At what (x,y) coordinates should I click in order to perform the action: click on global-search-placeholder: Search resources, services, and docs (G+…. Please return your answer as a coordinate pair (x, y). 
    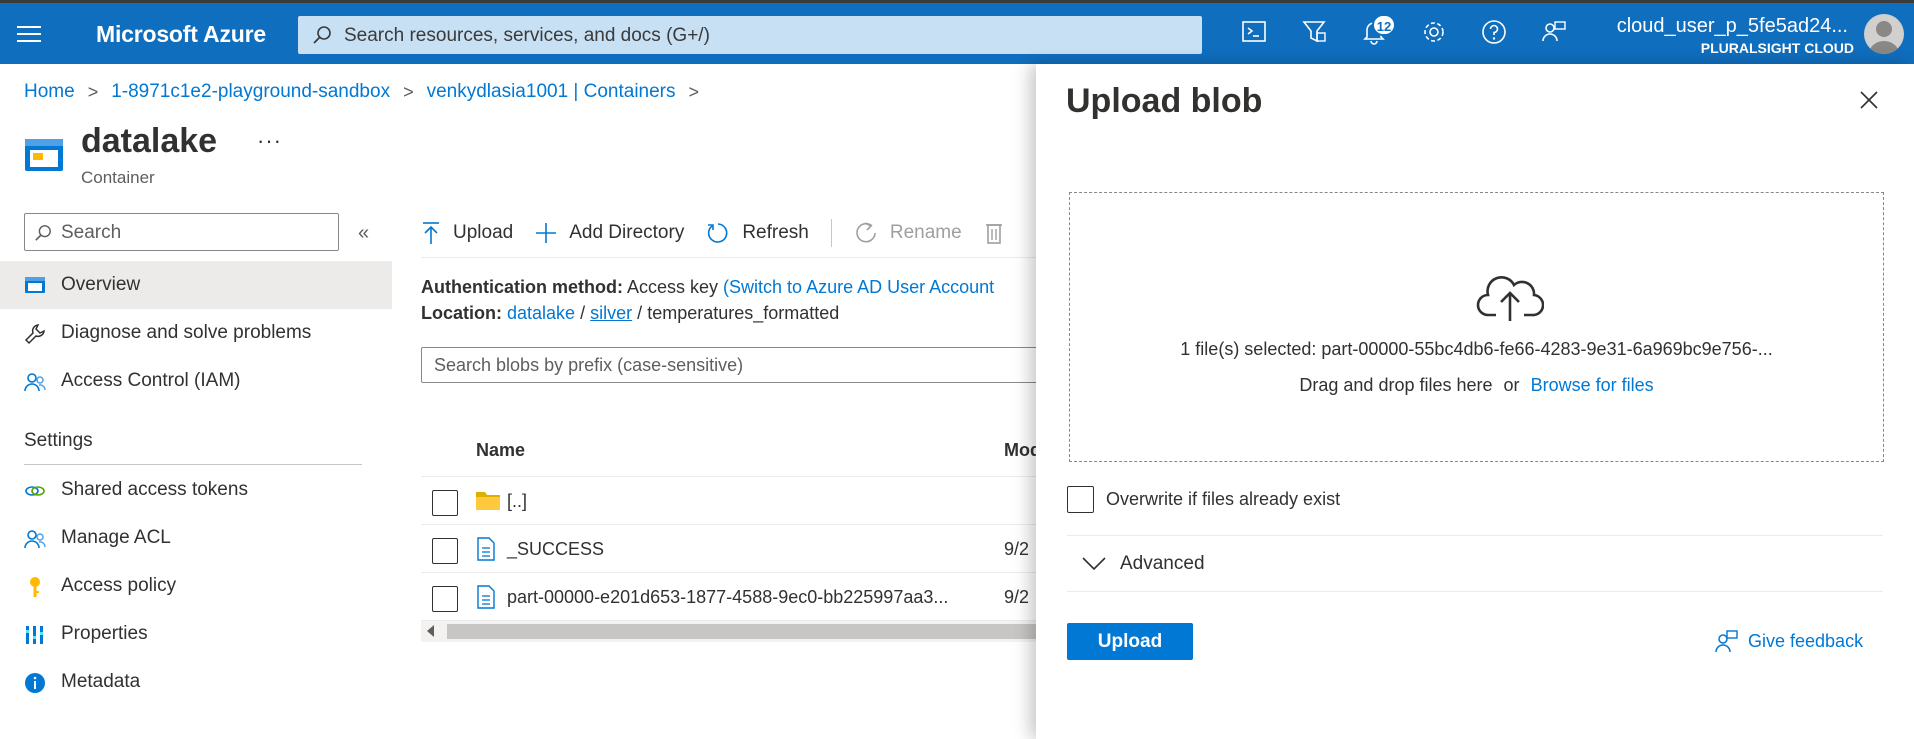
    Looking at the image, I should click on (527, 35).